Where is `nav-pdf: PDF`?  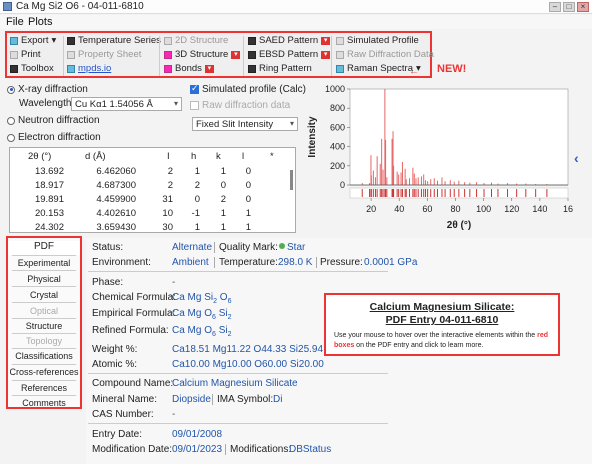 nav-pdf: PDF is located at coordinates (44, 248).